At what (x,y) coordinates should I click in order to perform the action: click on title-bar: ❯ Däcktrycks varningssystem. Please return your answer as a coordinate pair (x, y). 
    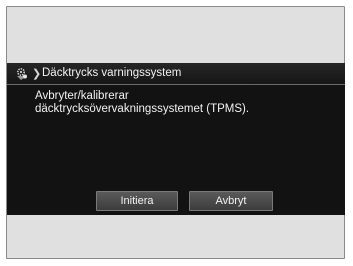
    Looking at the image, I should click on (176, 74).